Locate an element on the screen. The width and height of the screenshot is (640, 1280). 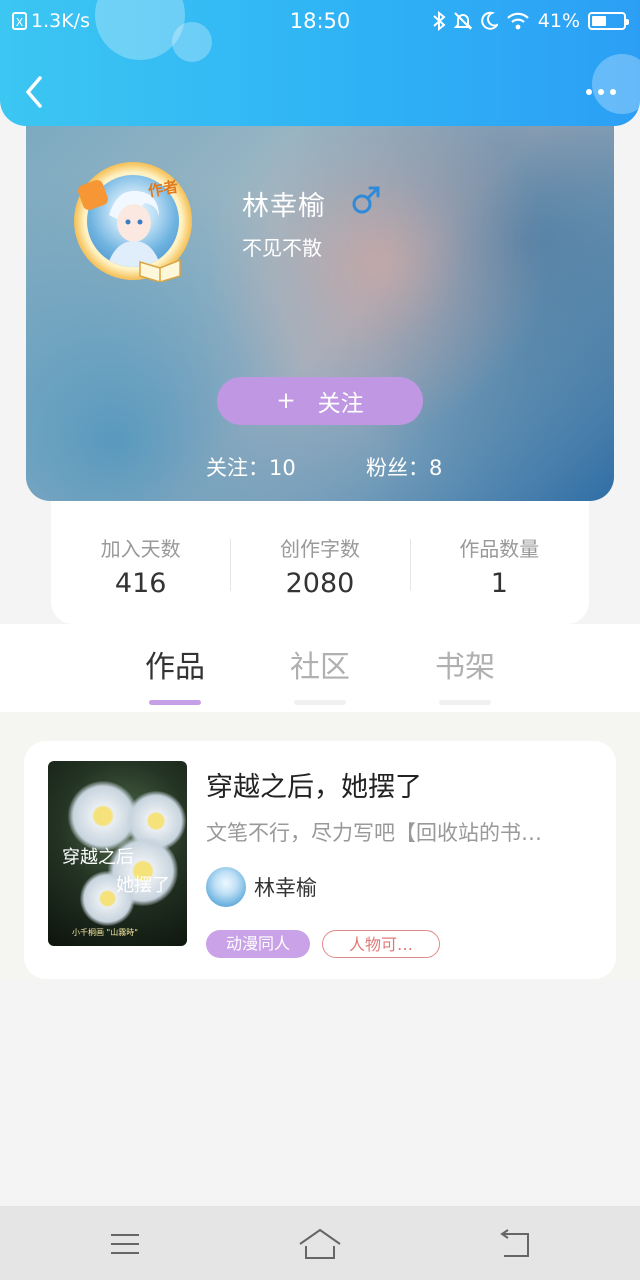
follow-label: 关注 is located at coordinates (340, 404).